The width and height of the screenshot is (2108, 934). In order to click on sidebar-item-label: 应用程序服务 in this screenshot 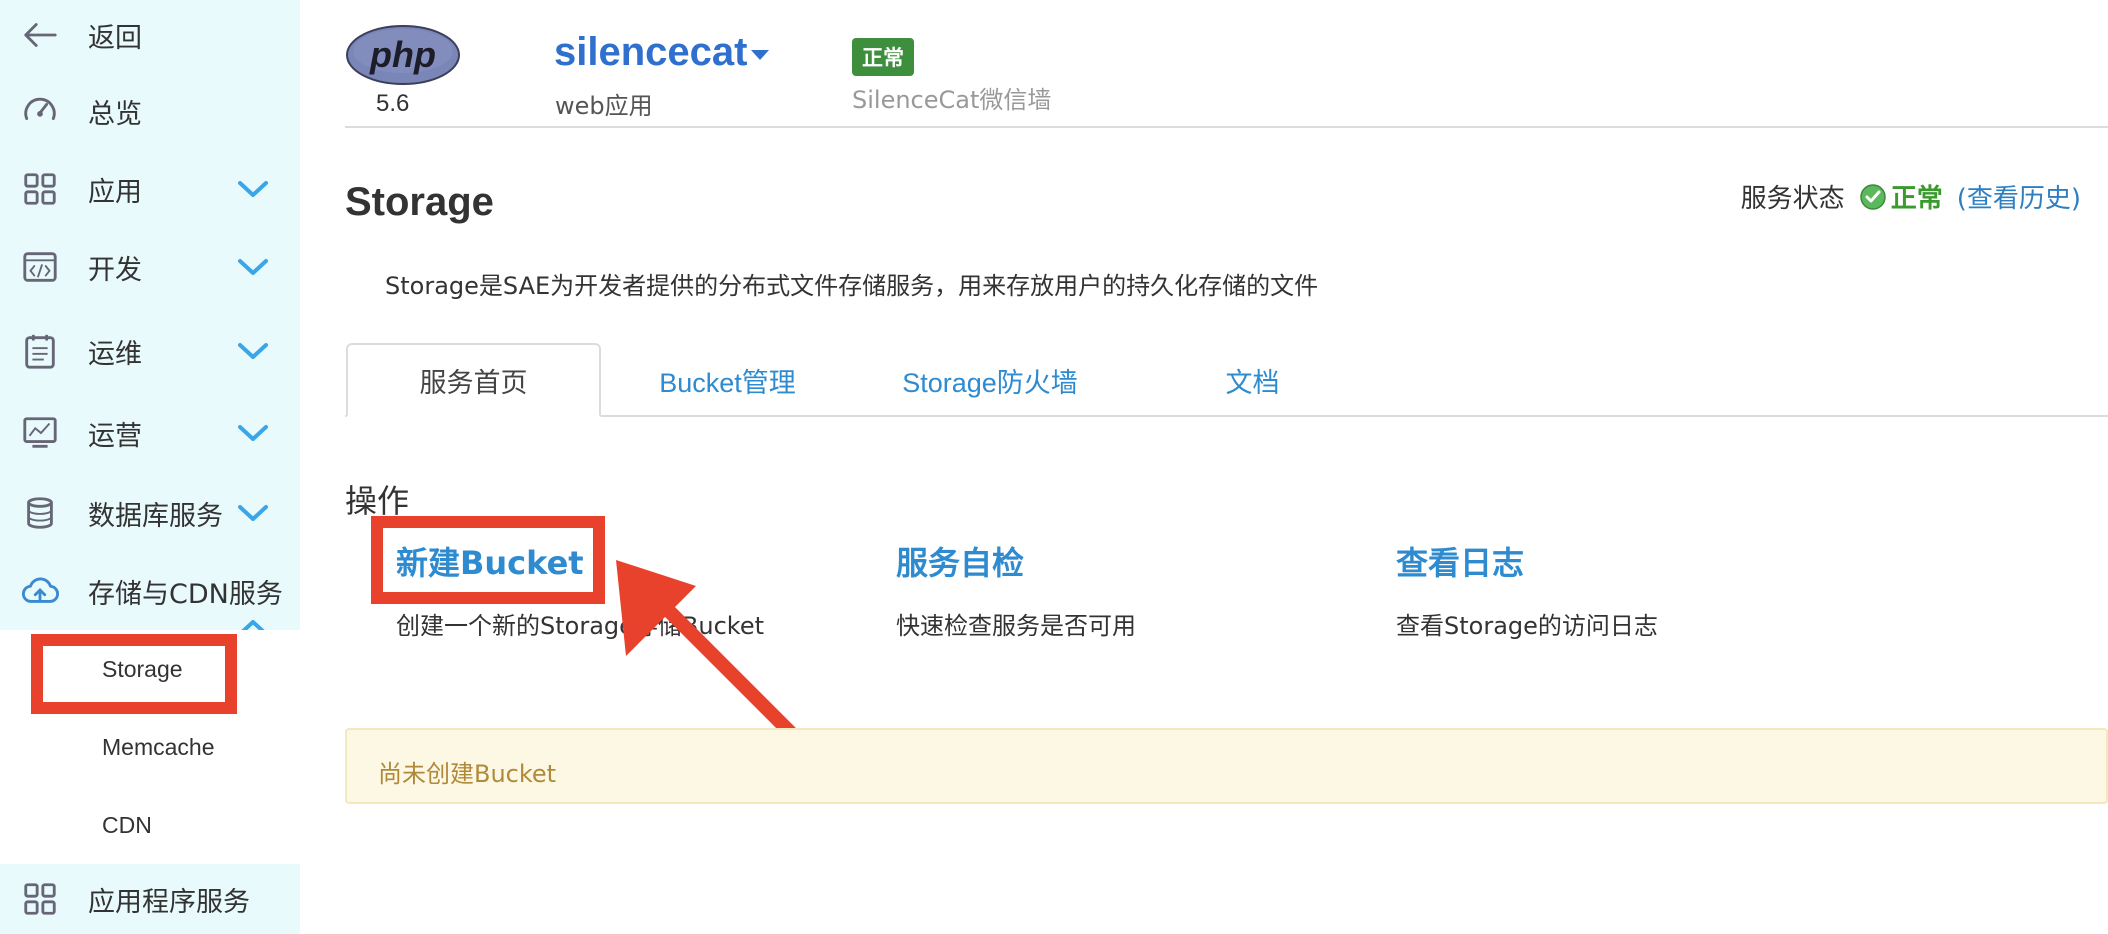, I will do `click(169, 902)`.